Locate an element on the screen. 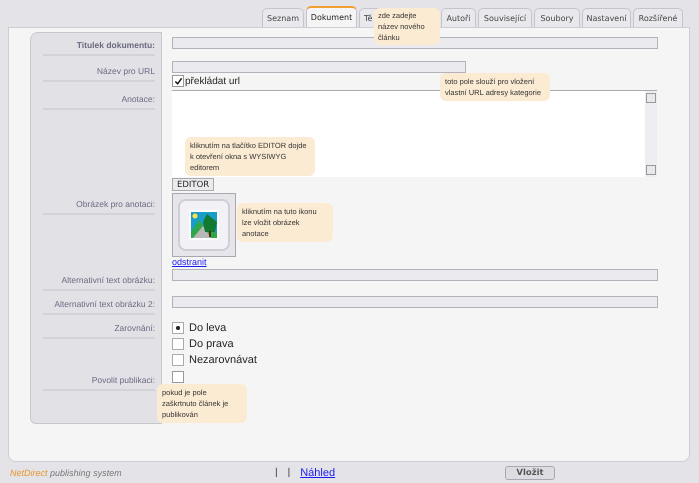  checkbox-label: překládat url is located at coordinates (212, 81).